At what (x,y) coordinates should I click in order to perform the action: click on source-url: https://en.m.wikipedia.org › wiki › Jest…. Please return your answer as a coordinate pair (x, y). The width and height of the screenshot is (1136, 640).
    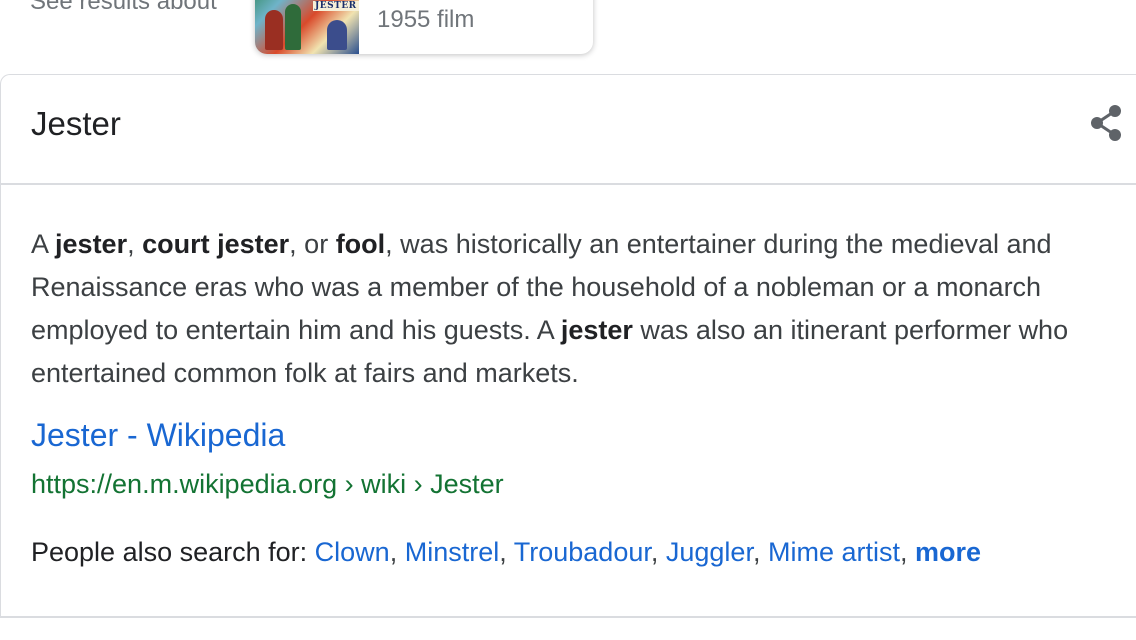
    Looking at the image, I should click on (267, 484).